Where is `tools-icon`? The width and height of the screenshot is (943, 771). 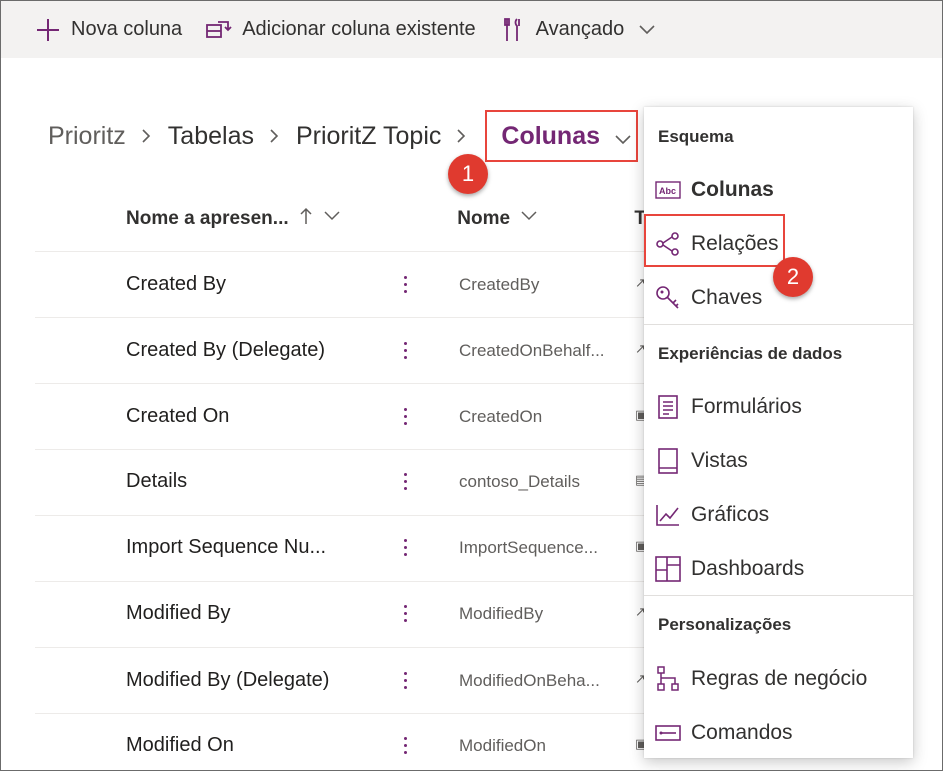
tools-icon is located at coordinates (513, 30).